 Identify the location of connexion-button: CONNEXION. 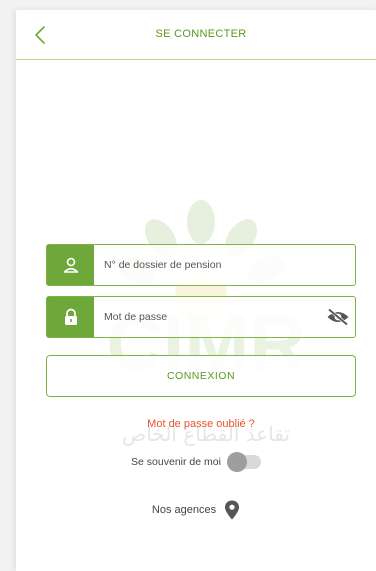
(201, 376).